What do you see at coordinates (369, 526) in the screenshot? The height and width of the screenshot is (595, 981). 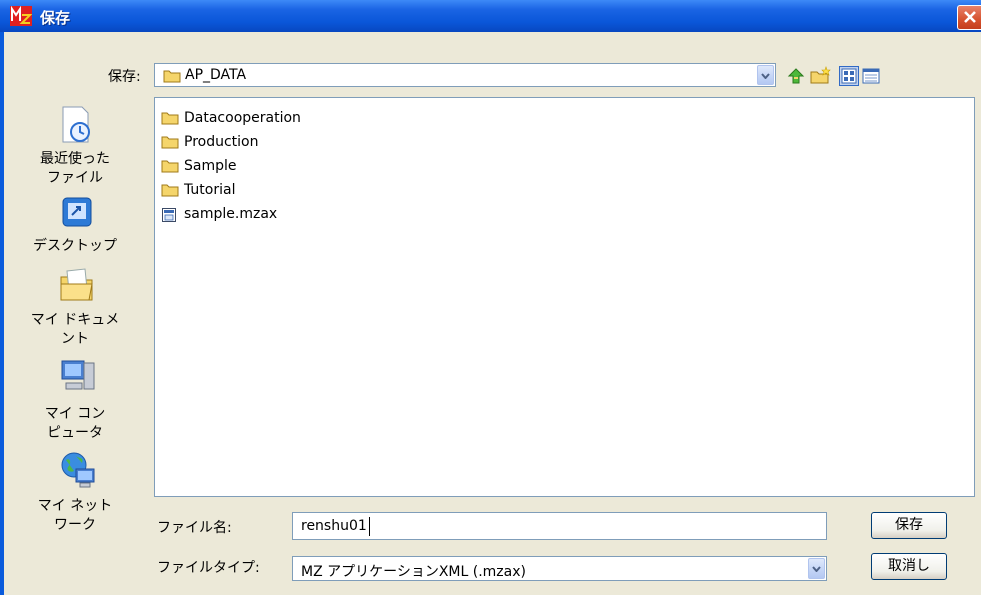 I see `text-caret` at bounding box center [369, 526].